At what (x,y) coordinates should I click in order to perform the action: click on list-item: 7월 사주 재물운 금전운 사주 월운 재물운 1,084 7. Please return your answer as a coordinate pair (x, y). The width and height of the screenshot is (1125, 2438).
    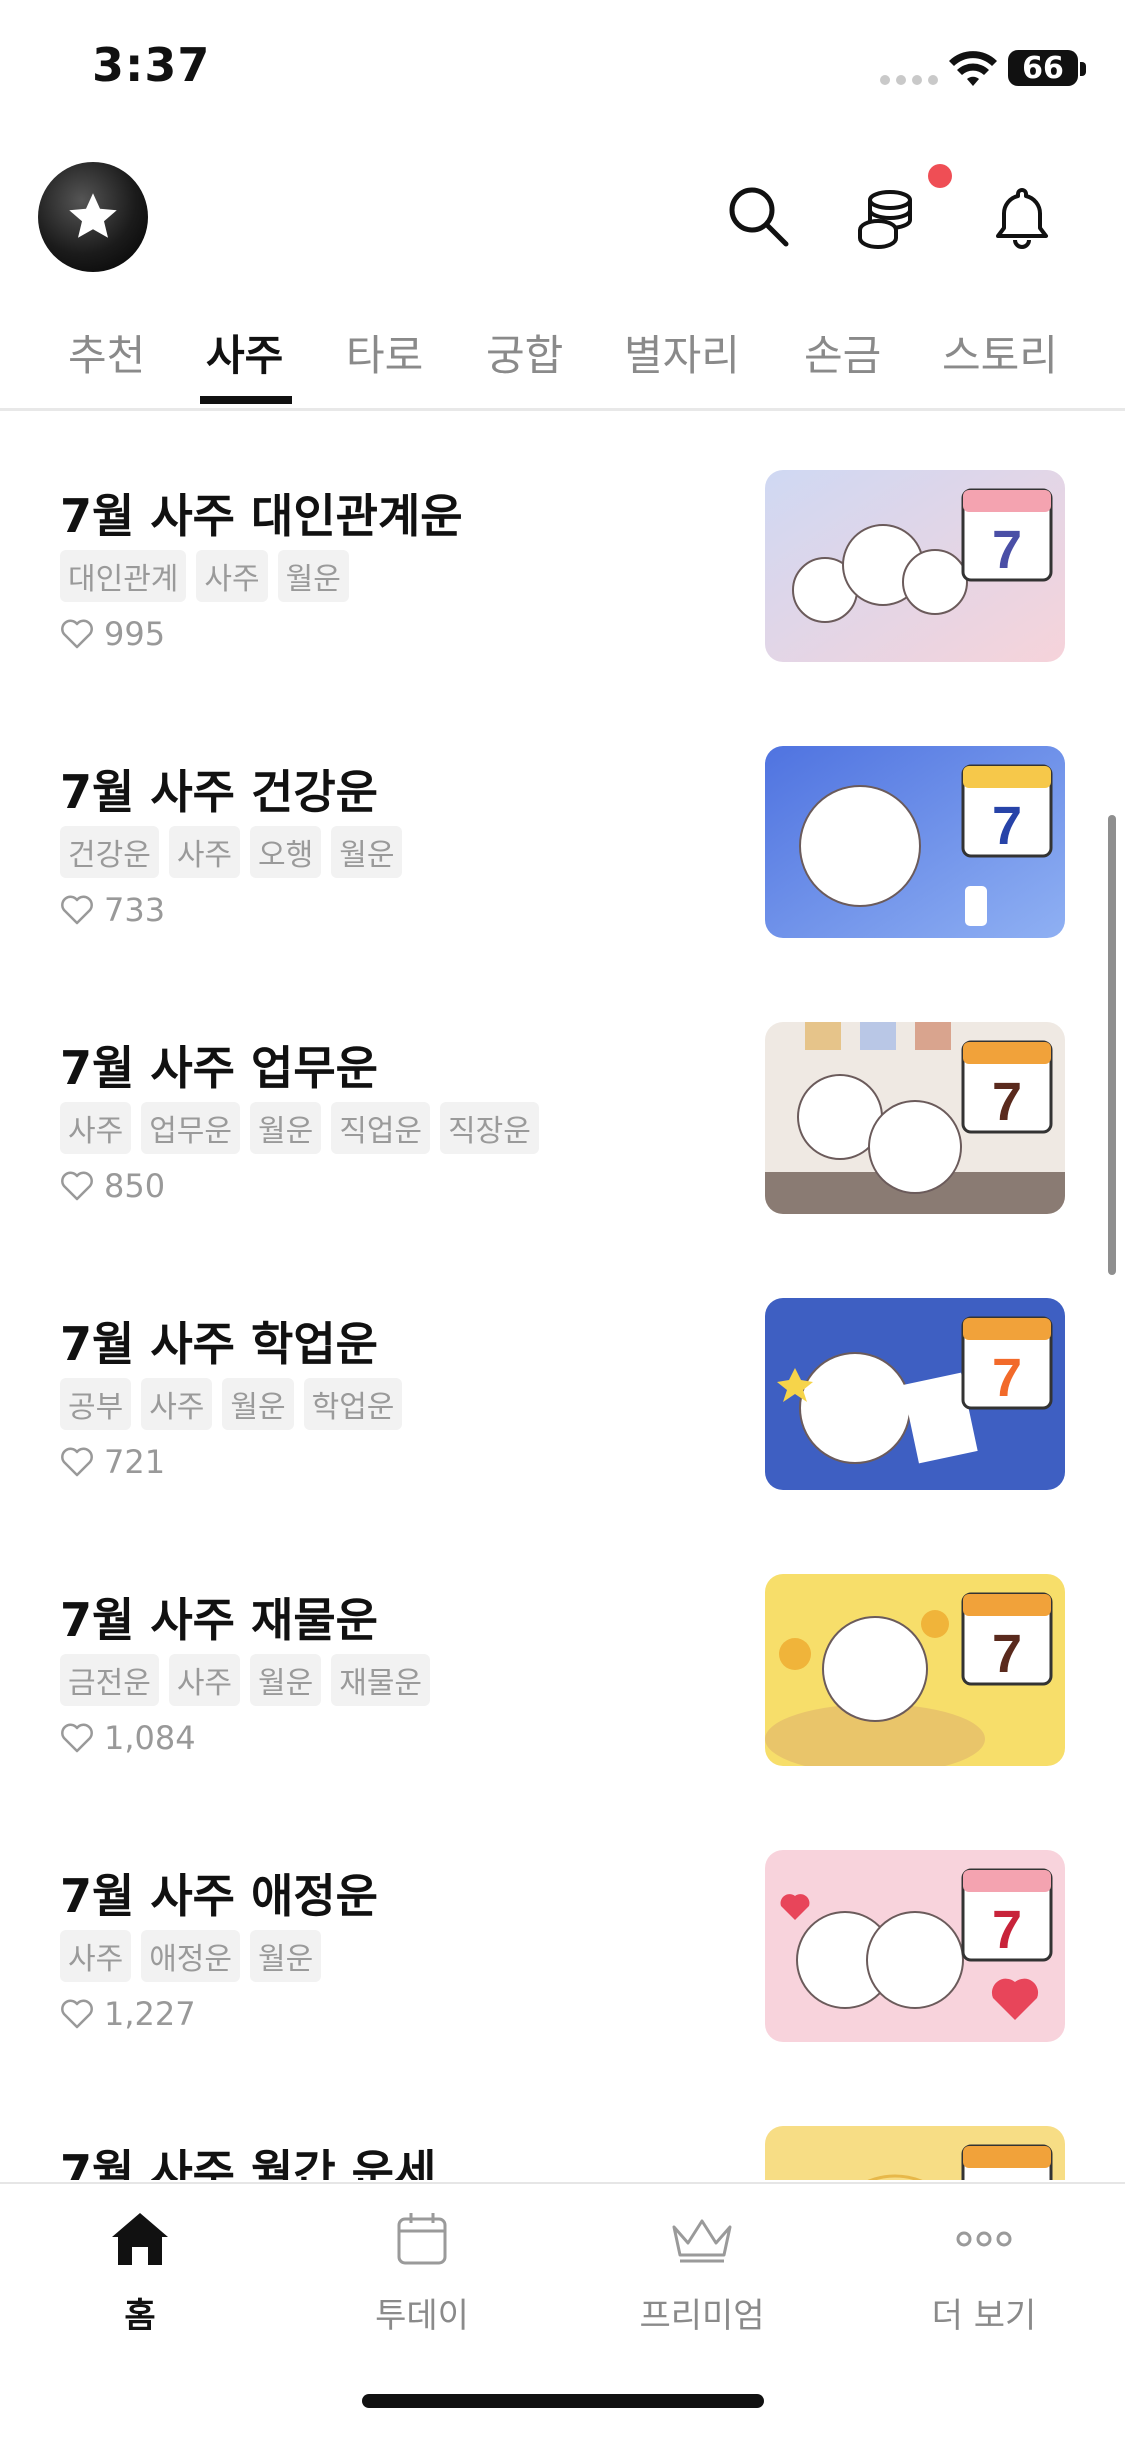
    Looking at the image, I should click on (562, 1652).